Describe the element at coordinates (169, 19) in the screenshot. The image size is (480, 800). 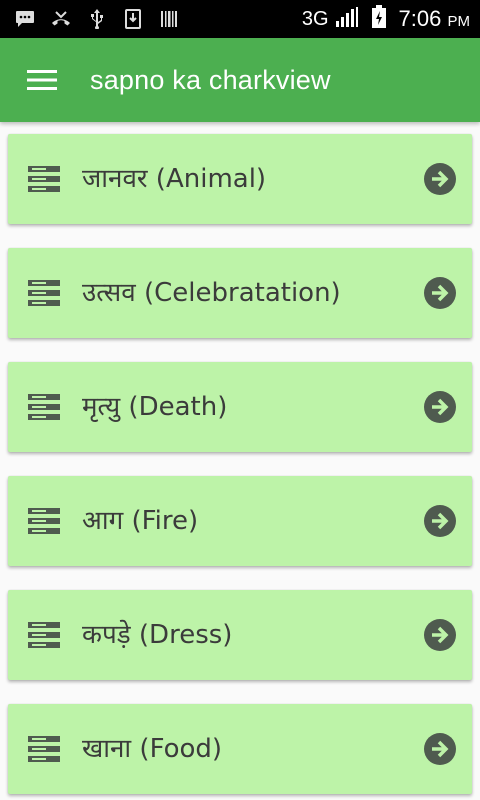
I see `barcode-icon` at that location.